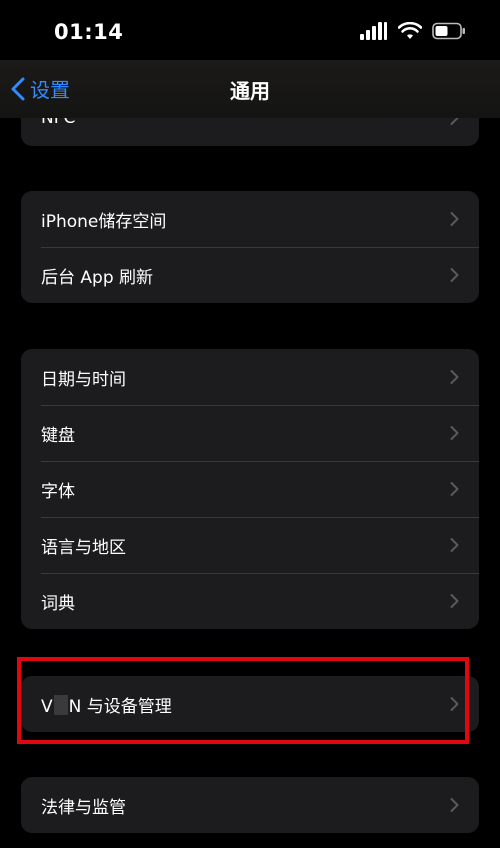 The image size is (500, 848). I want to click on page-title: 通用, so click(250, 91).